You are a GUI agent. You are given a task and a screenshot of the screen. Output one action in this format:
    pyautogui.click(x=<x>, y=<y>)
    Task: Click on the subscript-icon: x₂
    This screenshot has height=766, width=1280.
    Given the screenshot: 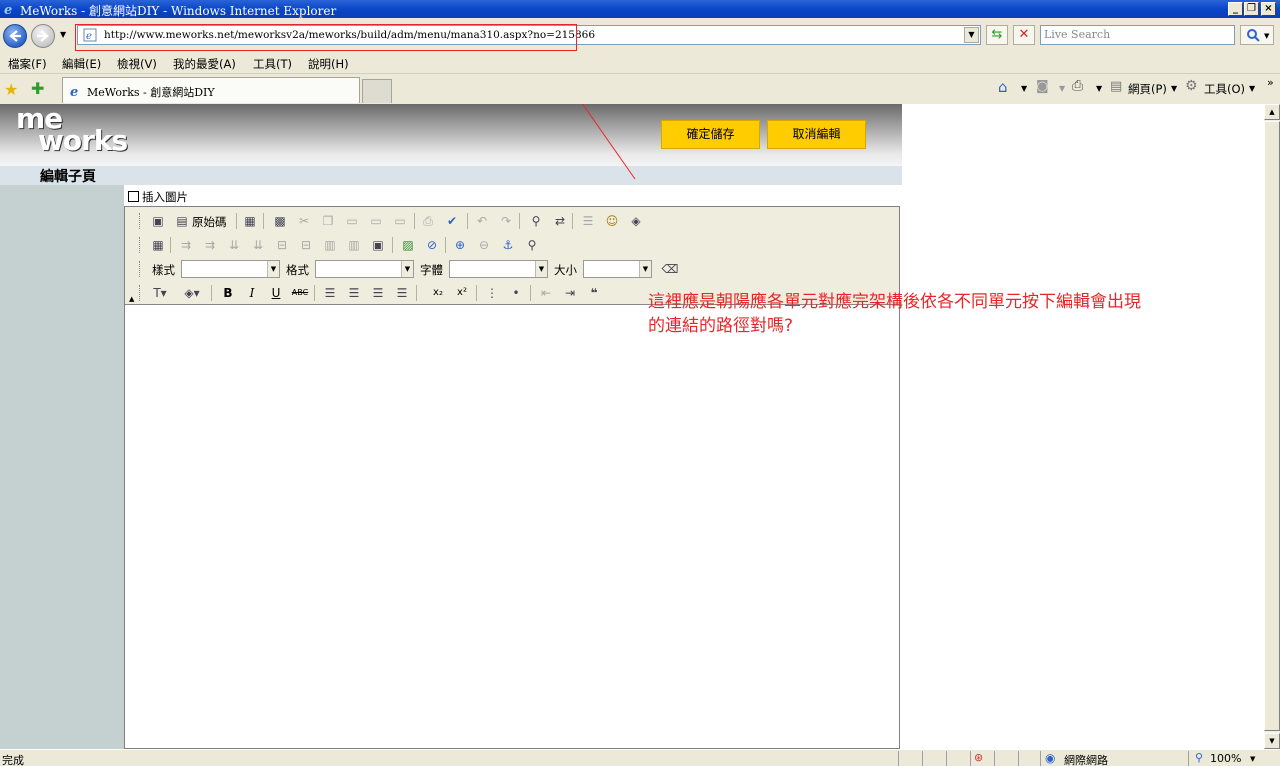 What is the action you would take?
    pyautogui.click(x=438, y=293)
    